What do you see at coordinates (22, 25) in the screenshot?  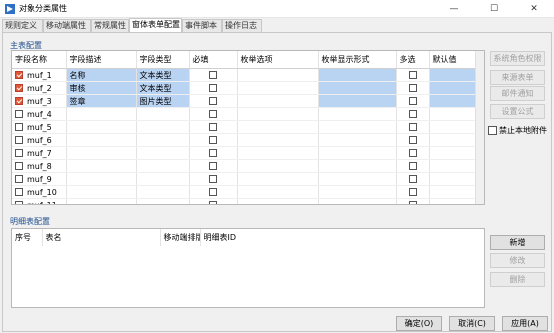 I see `tab-rule-definition: 规则定义` at bounding box center [22, 25].